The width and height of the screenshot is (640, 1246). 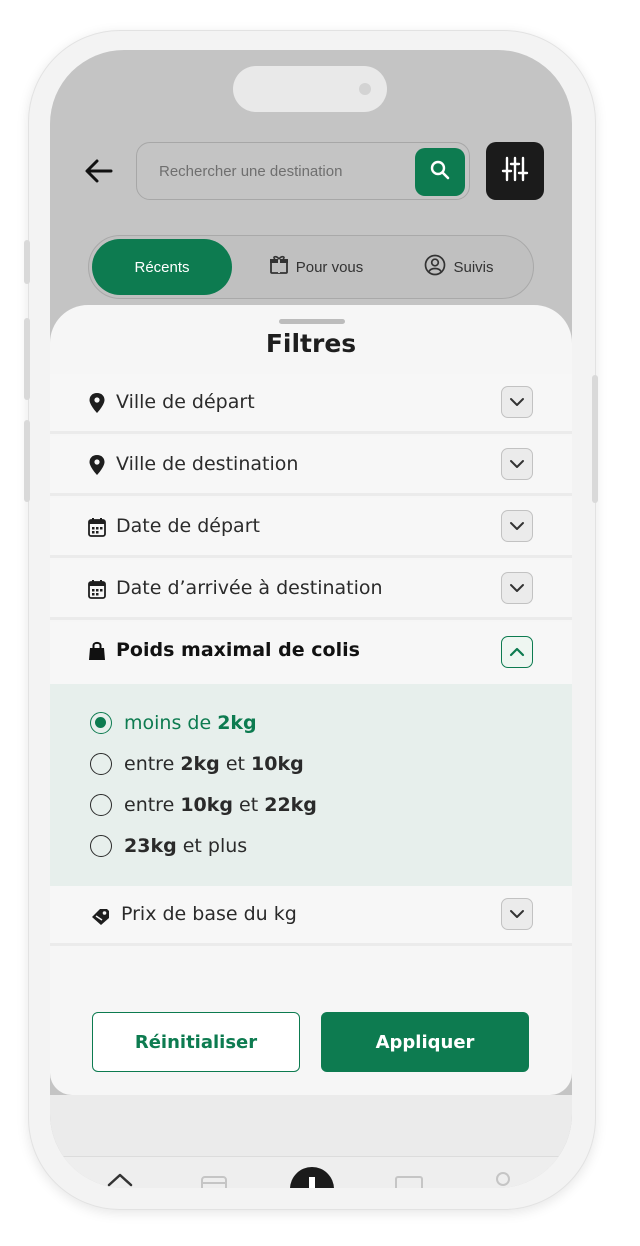 I want to click on tab-pour-vous: Pour vous, so click(x=316, y=267).